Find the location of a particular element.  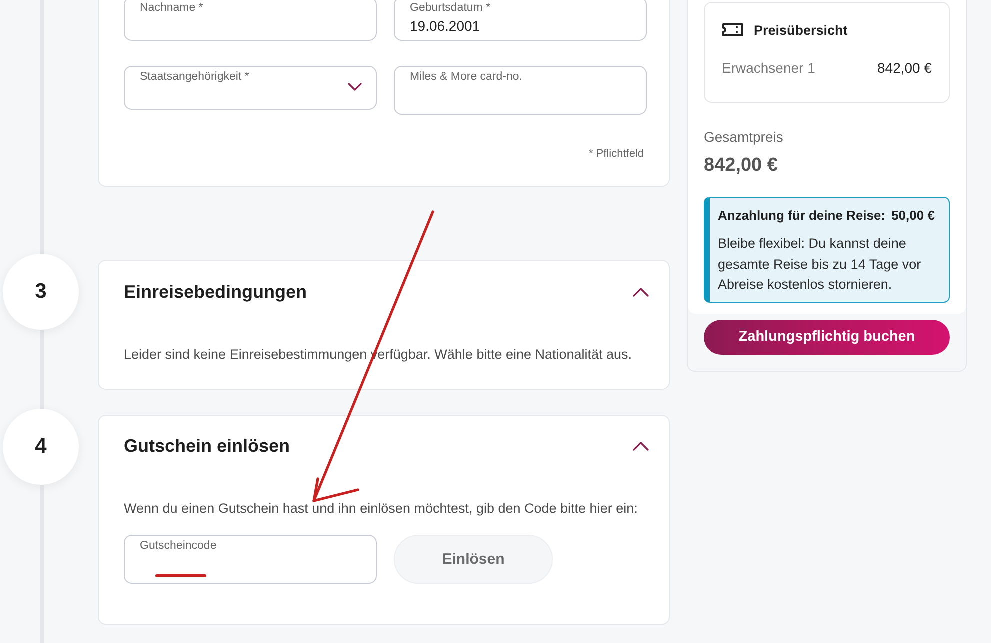

voucher-code-field: Gutscheincode is located at coordinates (250, 559).